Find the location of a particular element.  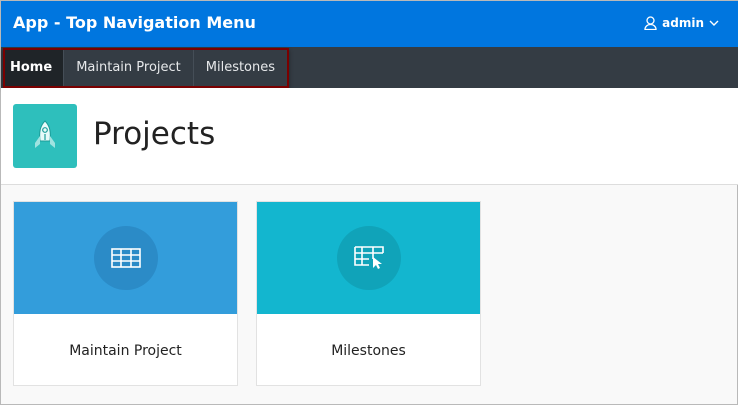

table-pointer-icon is located at coordinates (368, 257).